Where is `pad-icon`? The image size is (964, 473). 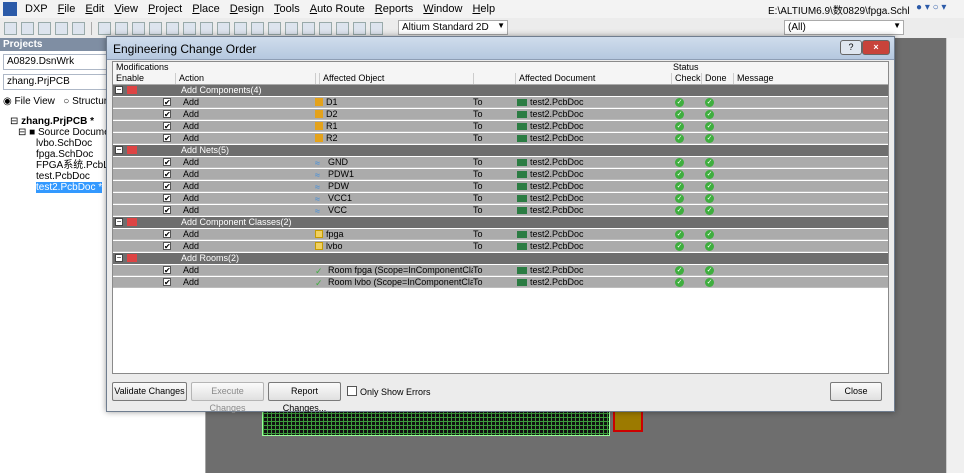
pad-icon is located at coordinates (359, 28).